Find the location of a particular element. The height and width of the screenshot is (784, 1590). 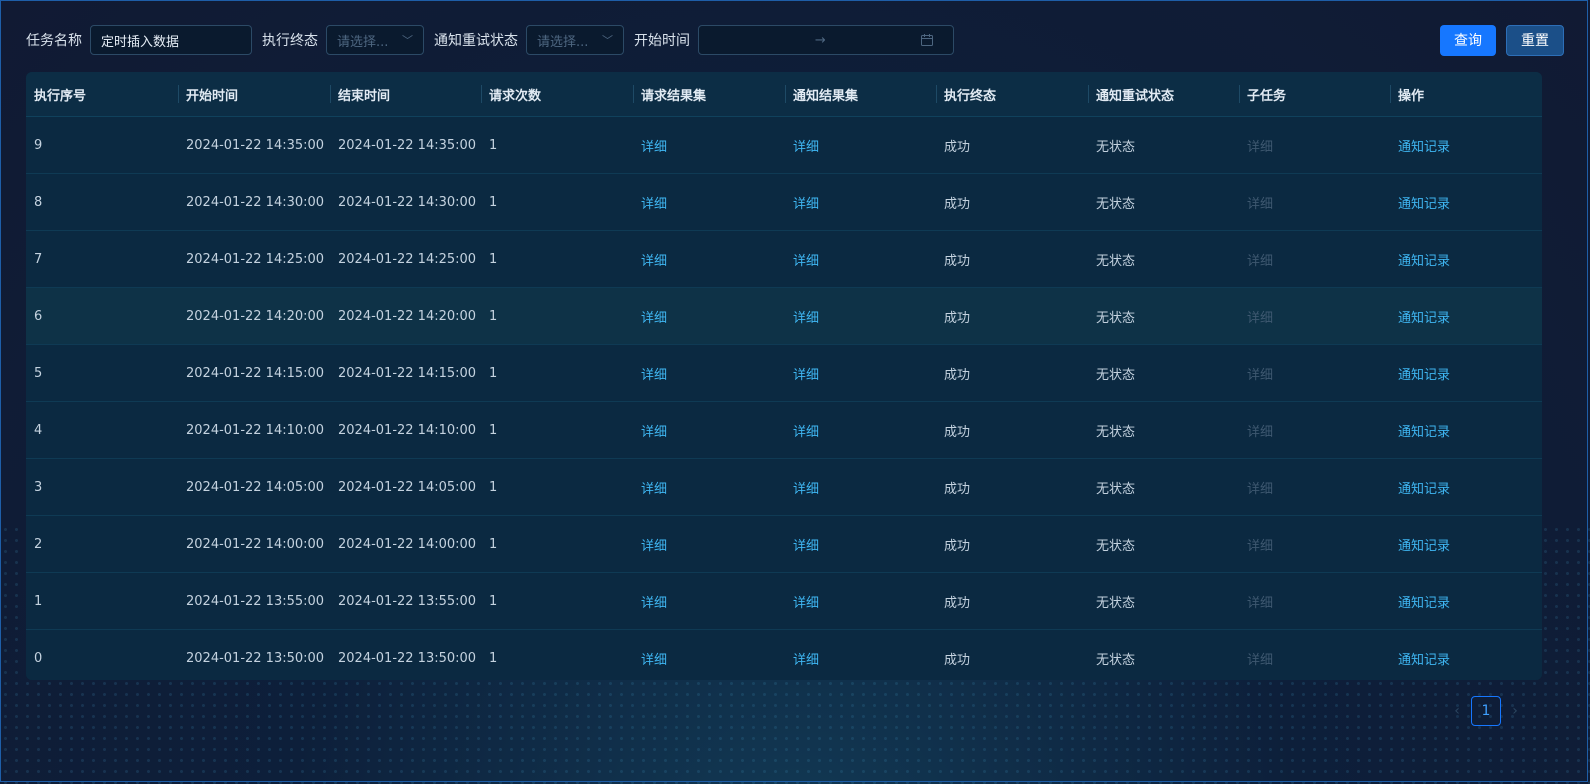

reset-button: 重置 is located at coordinates (1535, 40).